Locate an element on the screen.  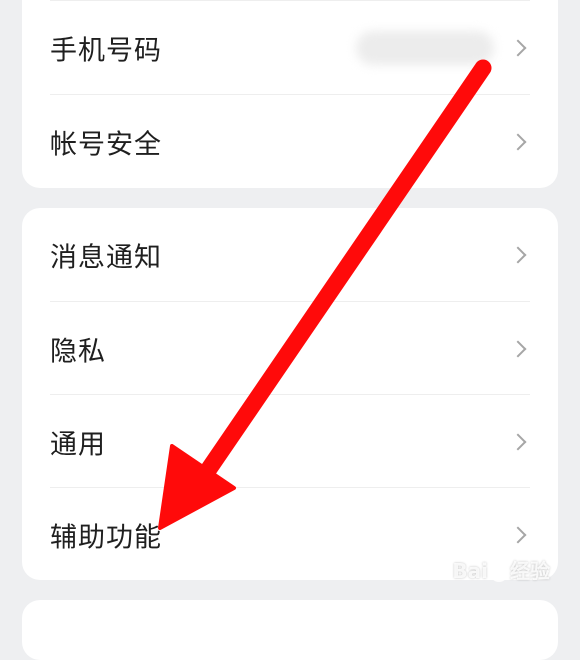
settings-item-notifications: 消息通知 is located at coordinates (290, 254).